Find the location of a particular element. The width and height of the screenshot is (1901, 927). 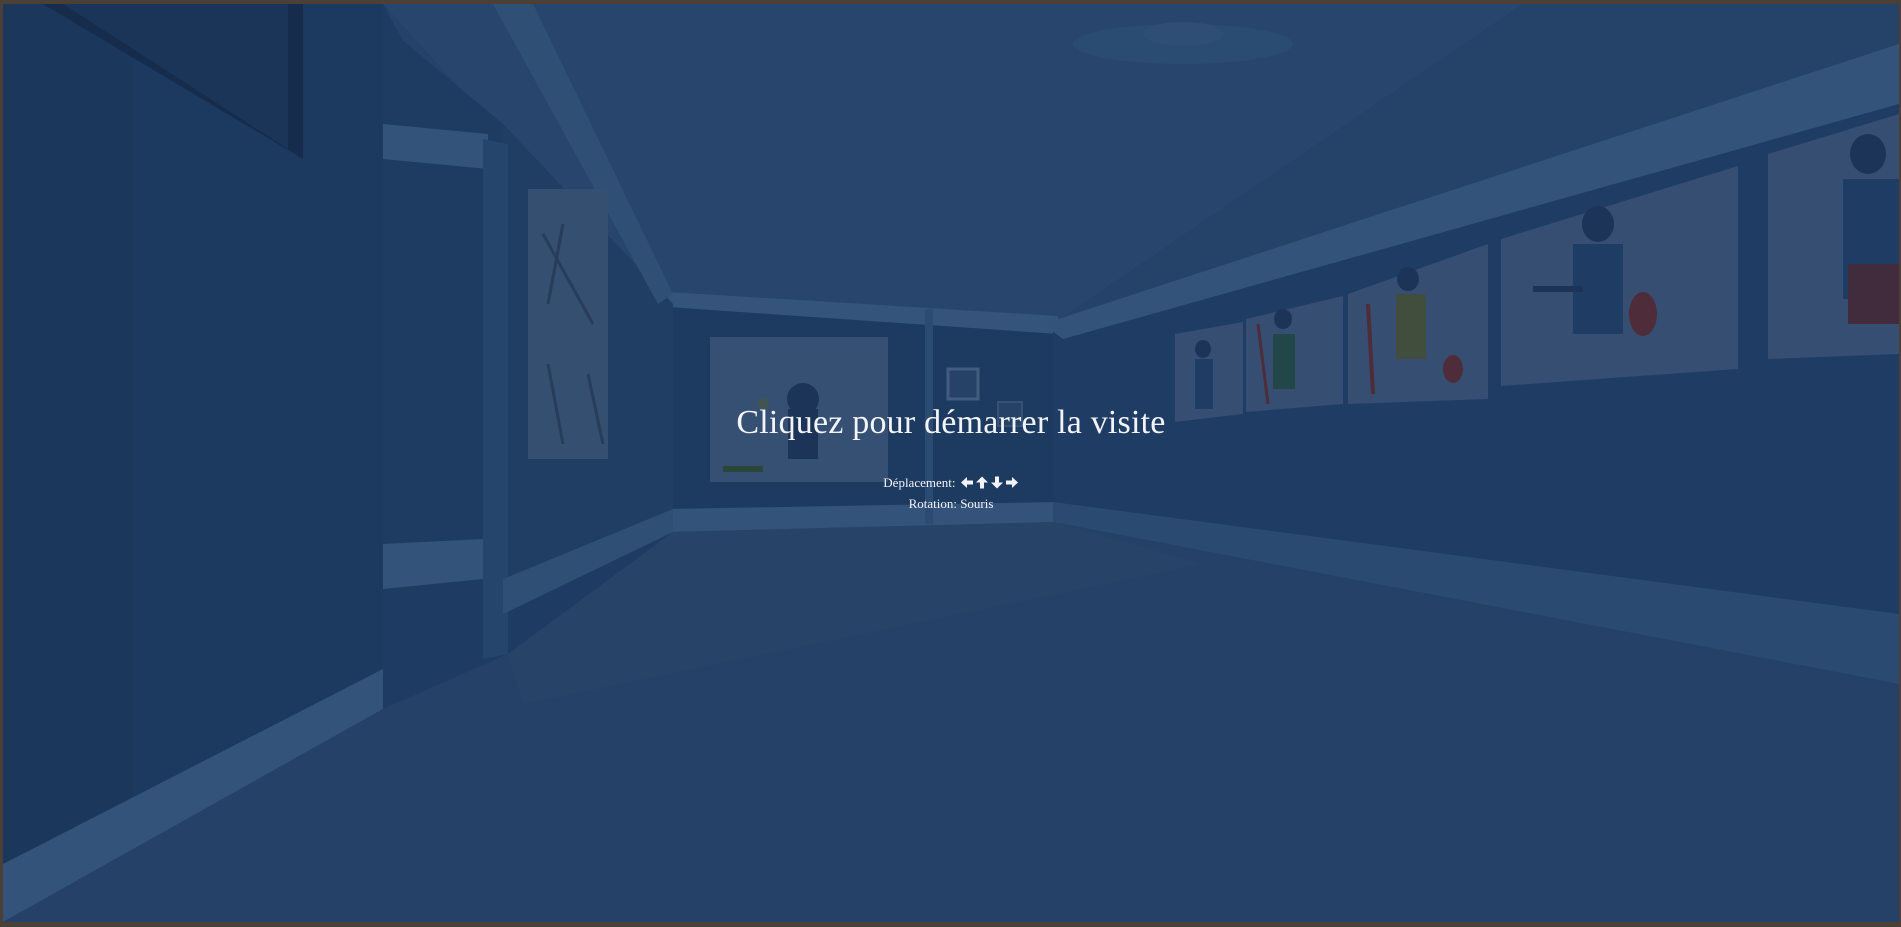

arrow-up-icon is located at coordinates (981, 482).